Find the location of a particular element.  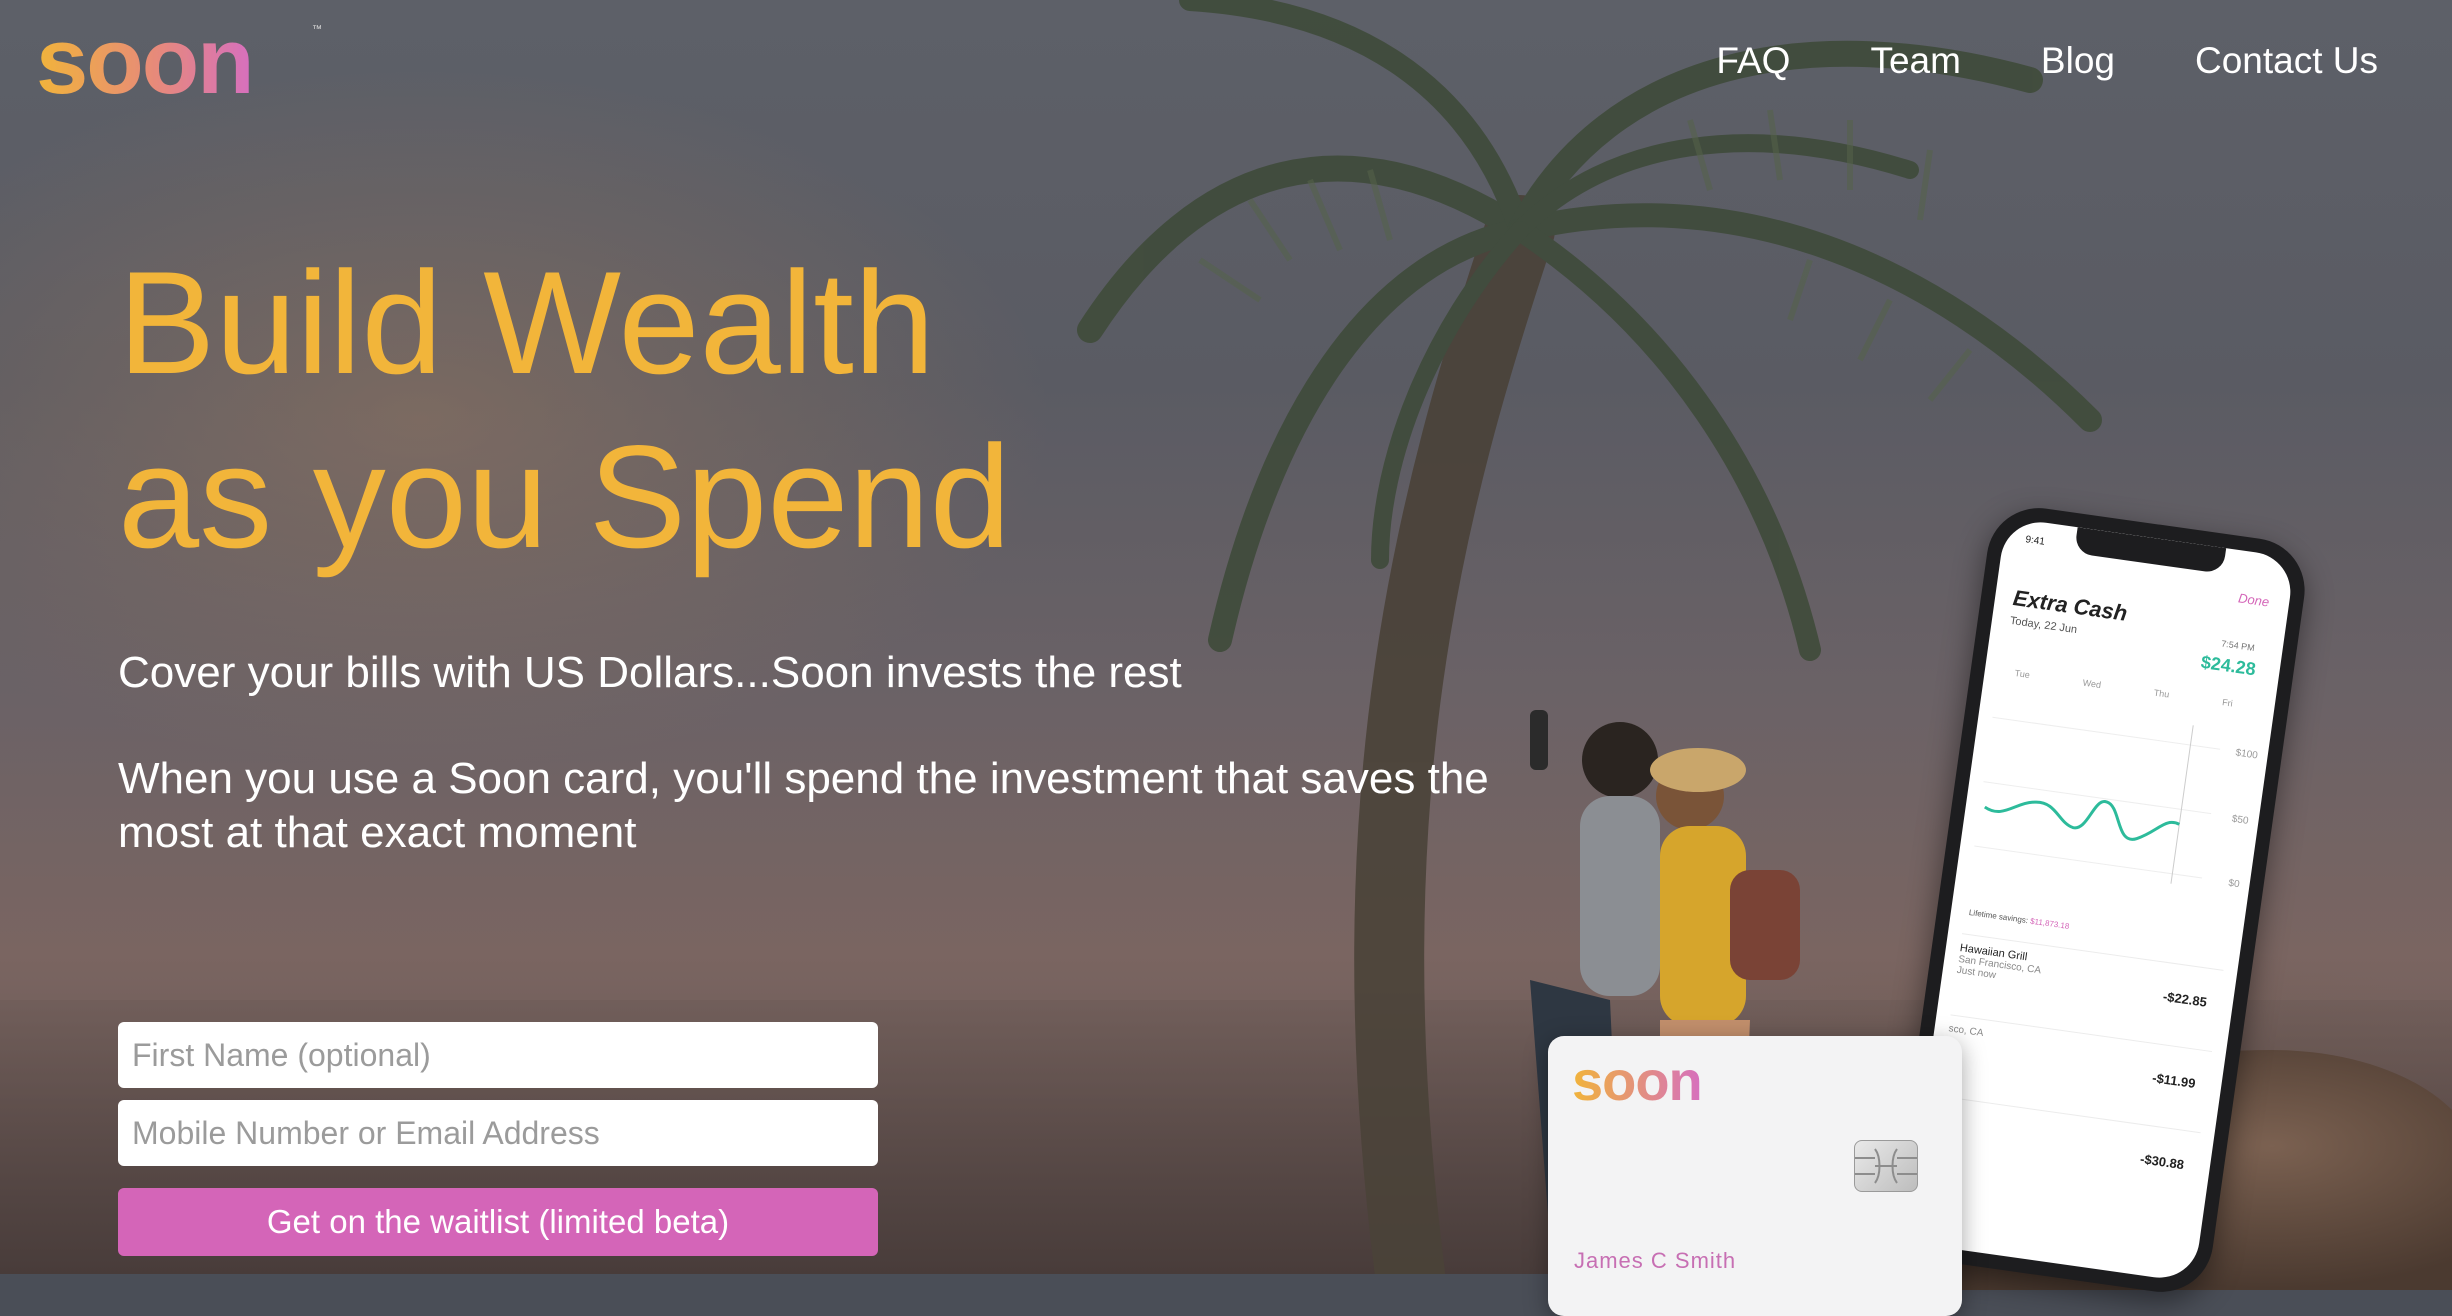

phone-y-label: $0 is located at coordinates (2234, 884).